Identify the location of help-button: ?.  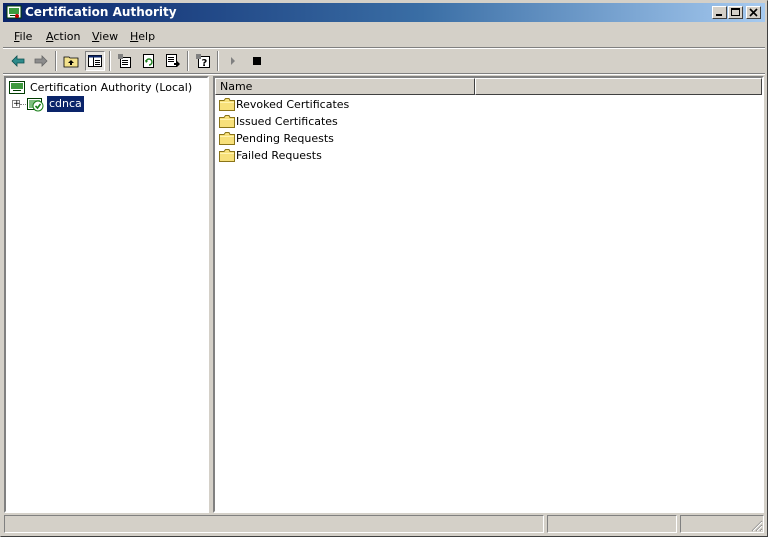
(203, 61).